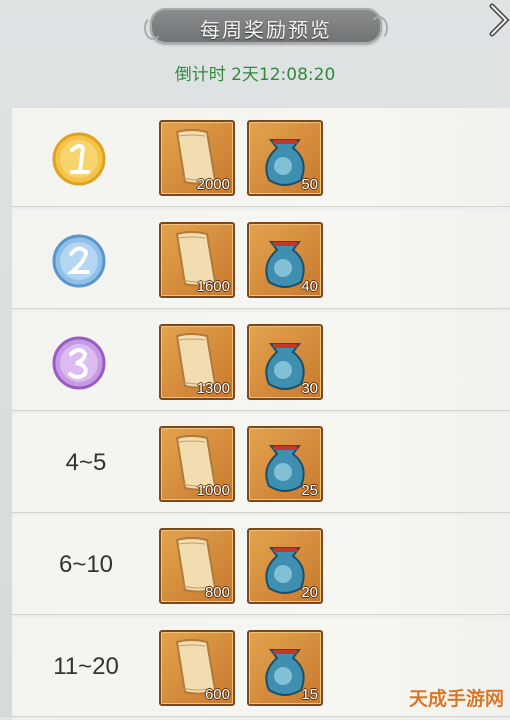 The width and height of the screenshot is (510, 720). Describe the element at coordinates (309, 490) in the screenshot. I see `item-count: 25` at that location.